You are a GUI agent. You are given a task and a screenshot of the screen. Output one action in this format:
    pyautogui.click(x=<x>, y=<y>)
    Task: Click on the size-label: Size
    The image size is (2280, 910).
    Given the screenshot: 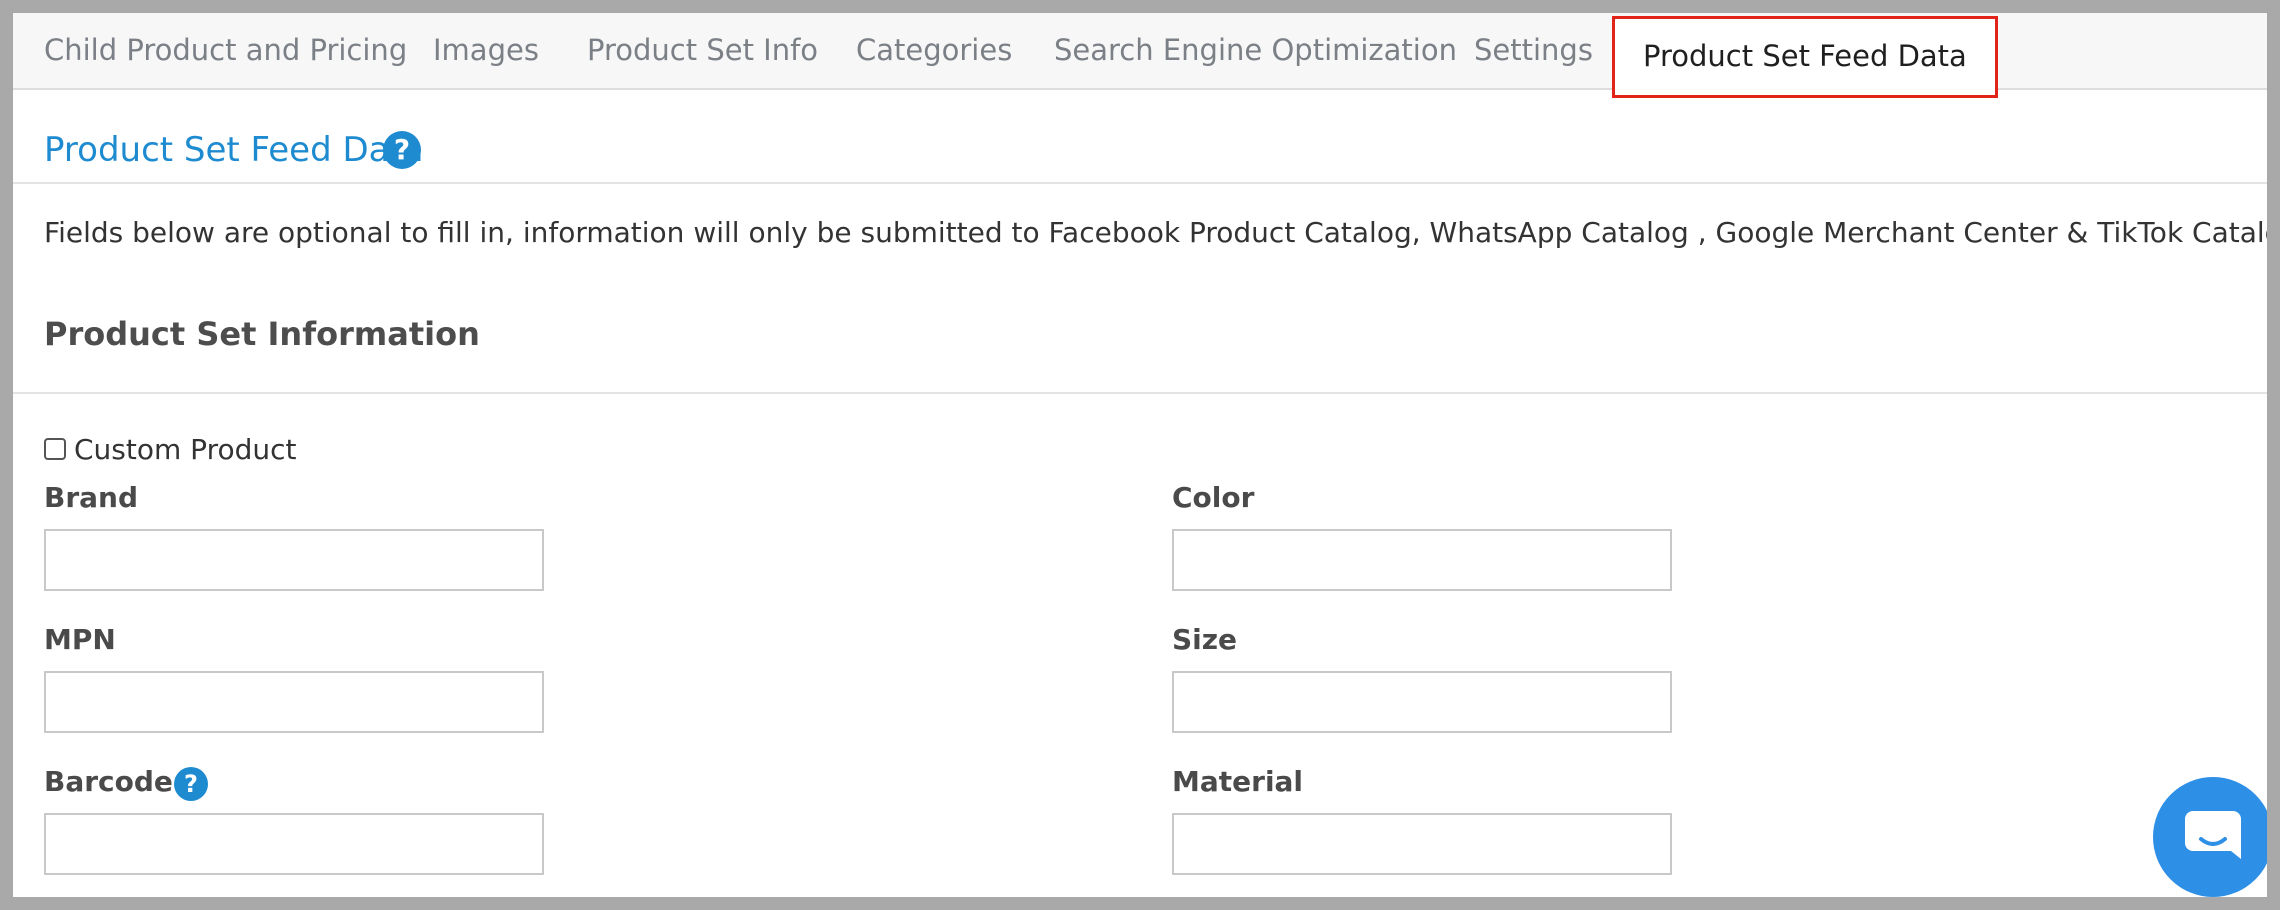 What is the action you would take?
    pyautogui.click(x=1205, y=639)
    